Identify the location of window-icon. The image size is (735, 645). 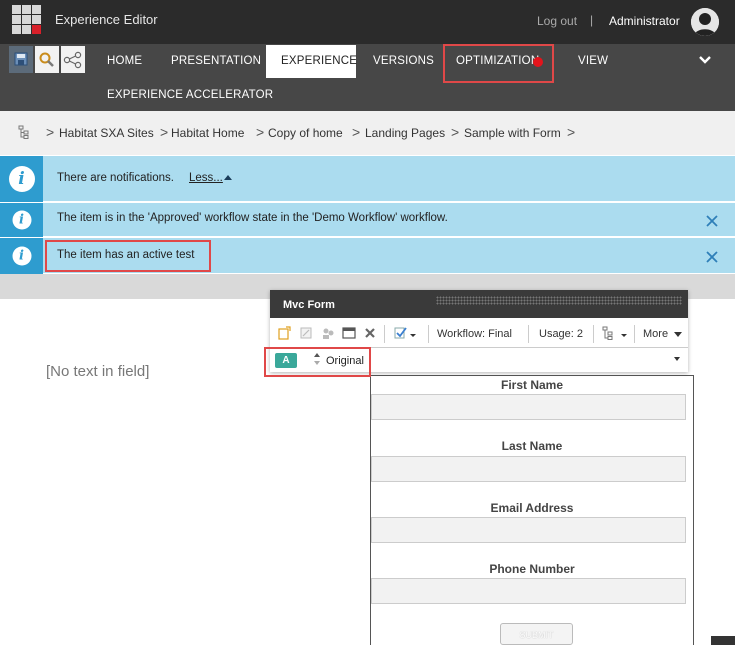
(349, 333).